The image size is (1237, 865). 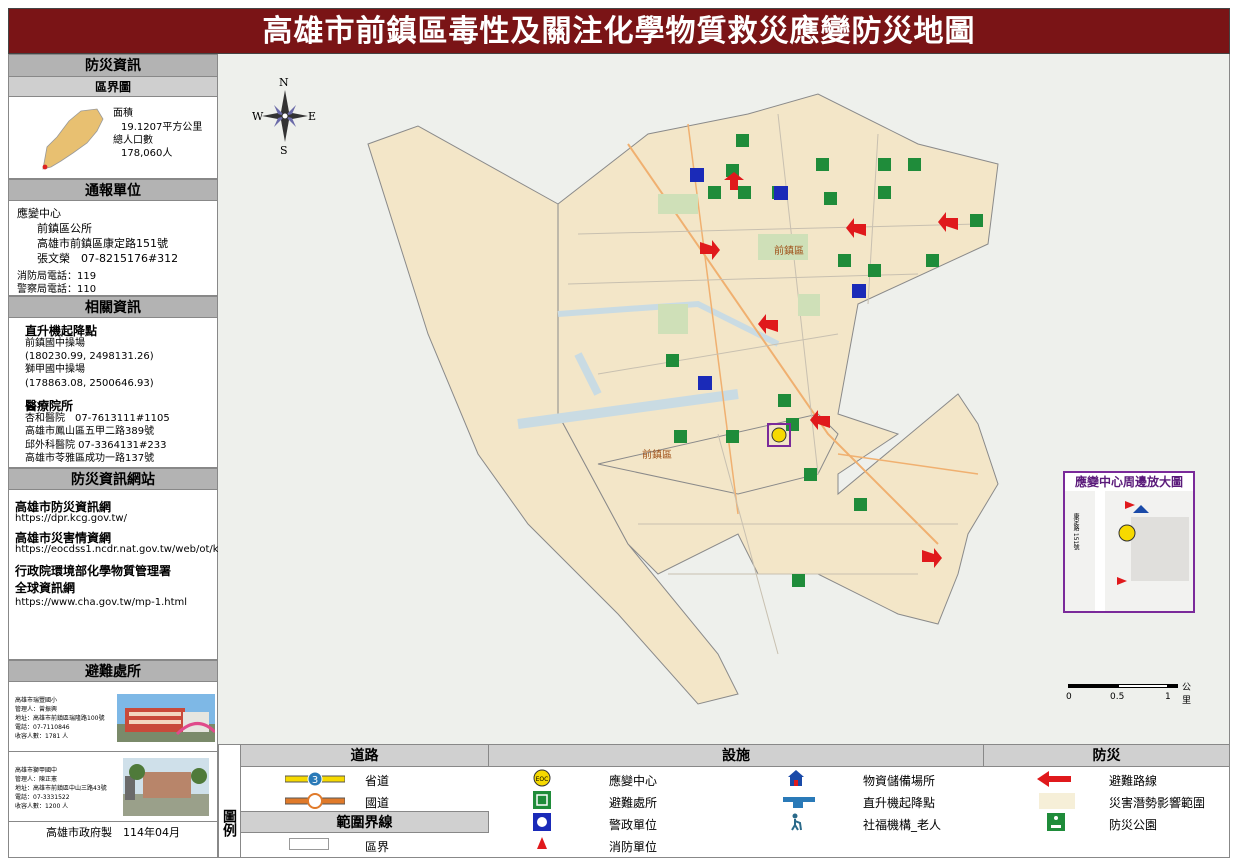 I want to click on fire-station-icon, so click(x=542, y=844).